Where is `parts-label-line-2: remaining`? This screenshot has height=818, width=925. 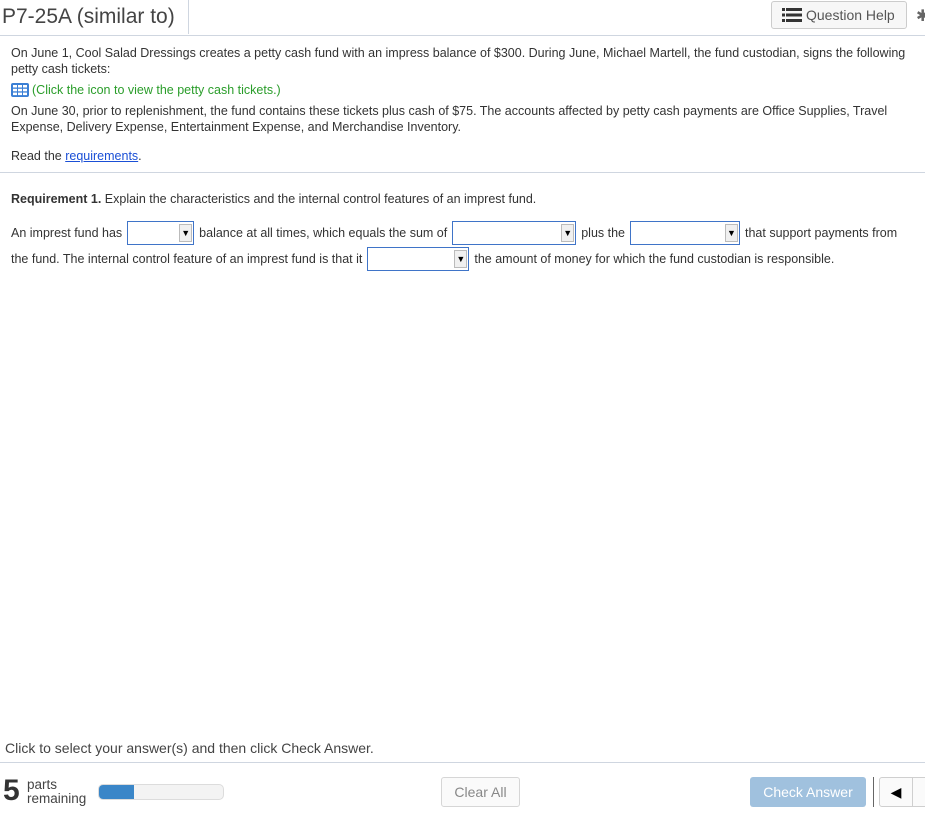 parts-label-line-2: remaining is located at coordinates (57, 798).